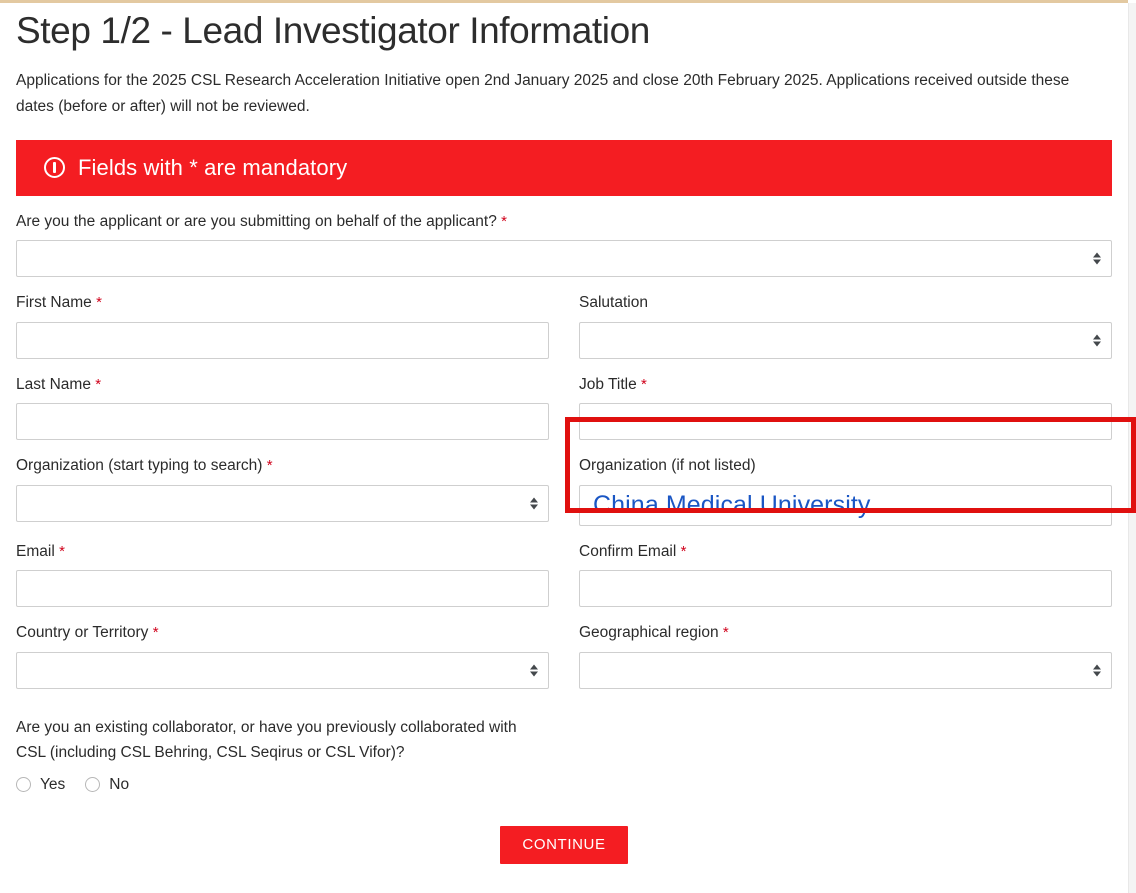  What do you see at coordinates (845, 633) in the screenshot?
I see `label-geographical-region: Geographical region *` at bounding box center [845, 633].